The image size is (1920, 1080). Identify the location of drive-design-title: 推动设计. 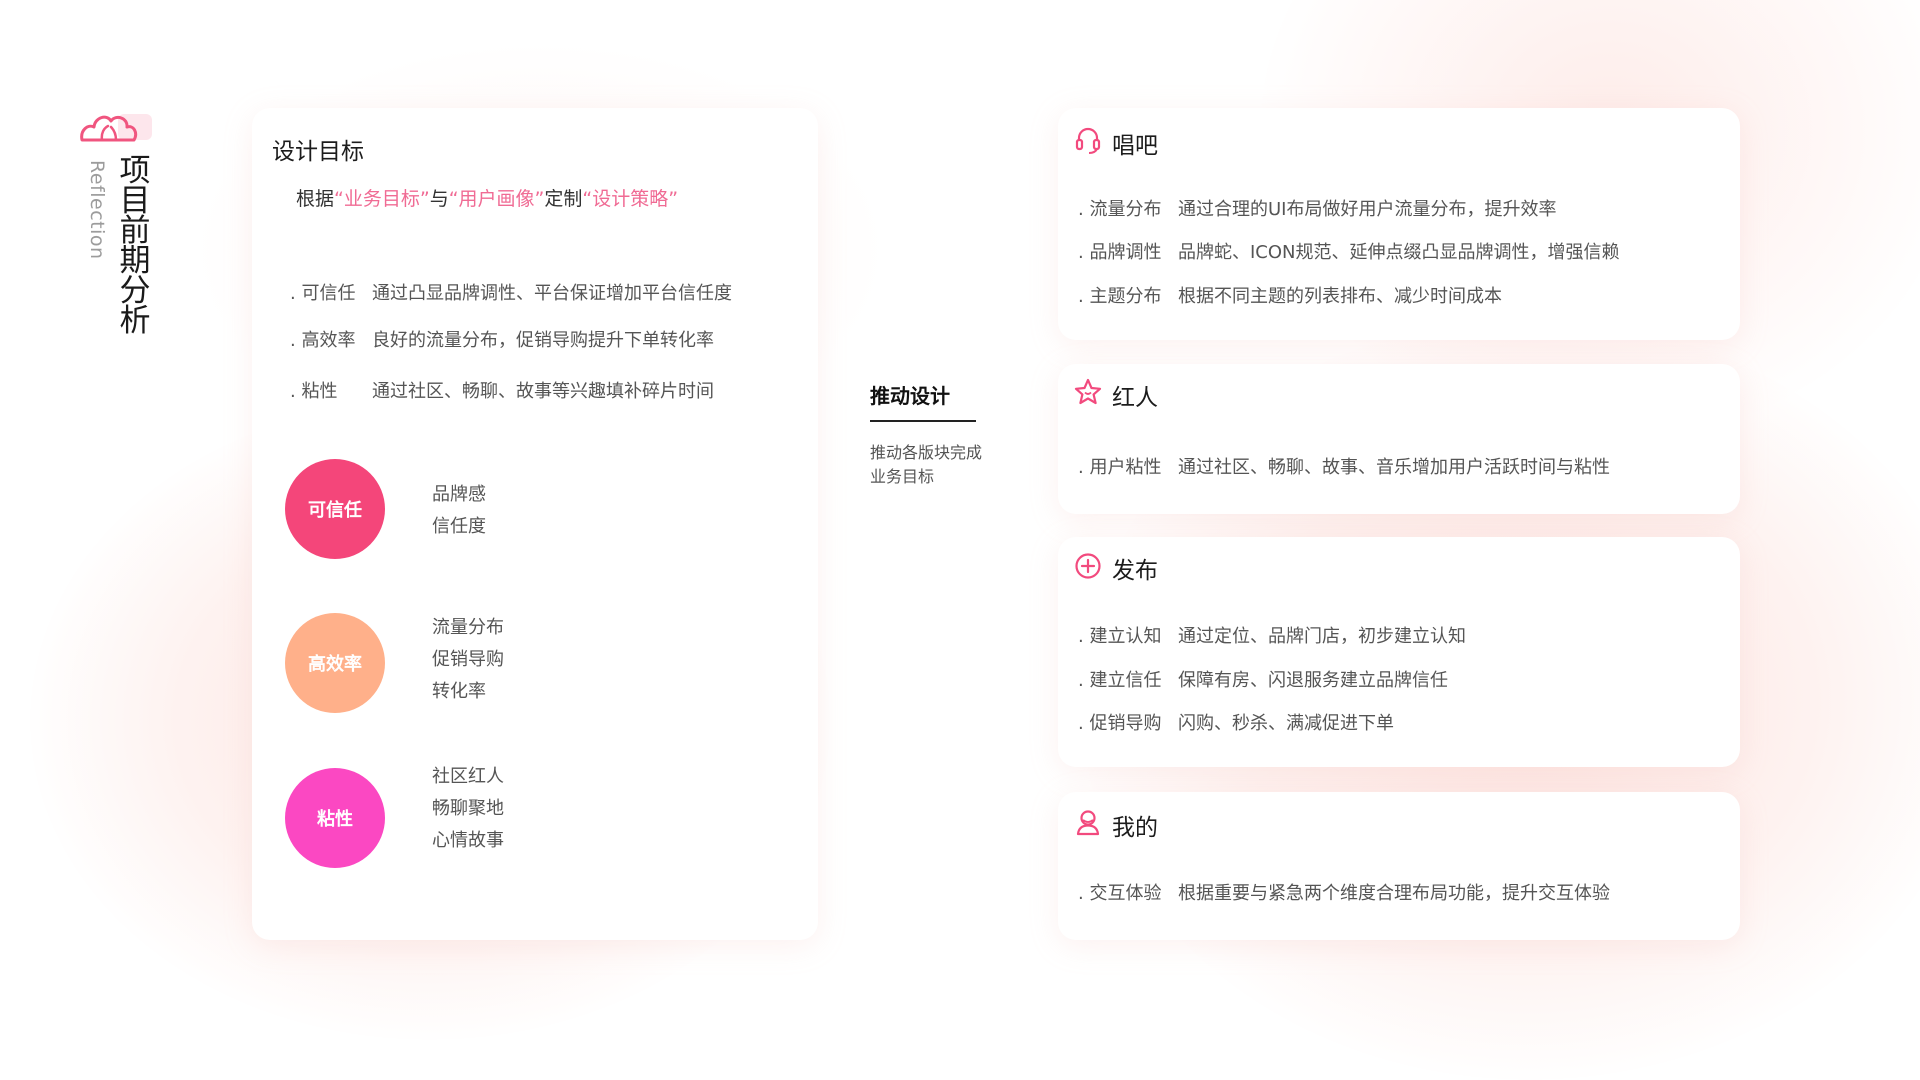
(910, 396).